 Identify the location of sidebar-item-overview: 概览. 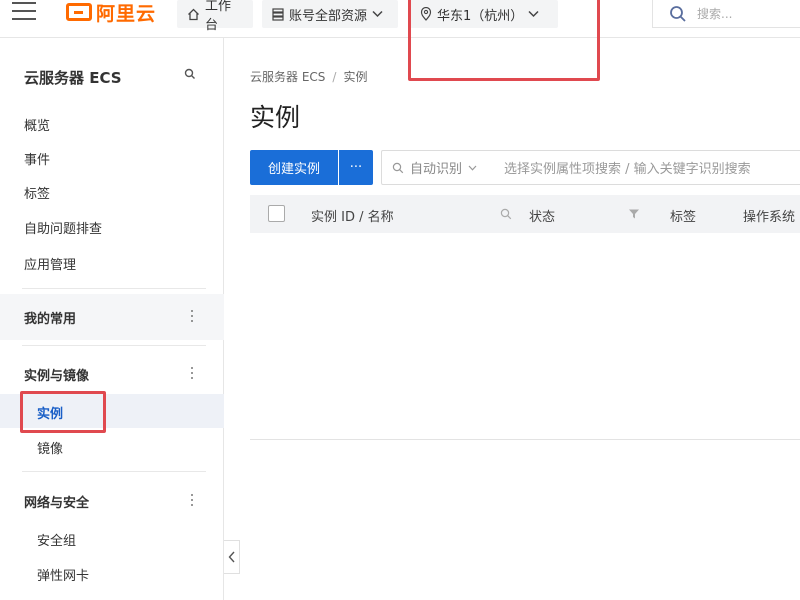
(37, 124).